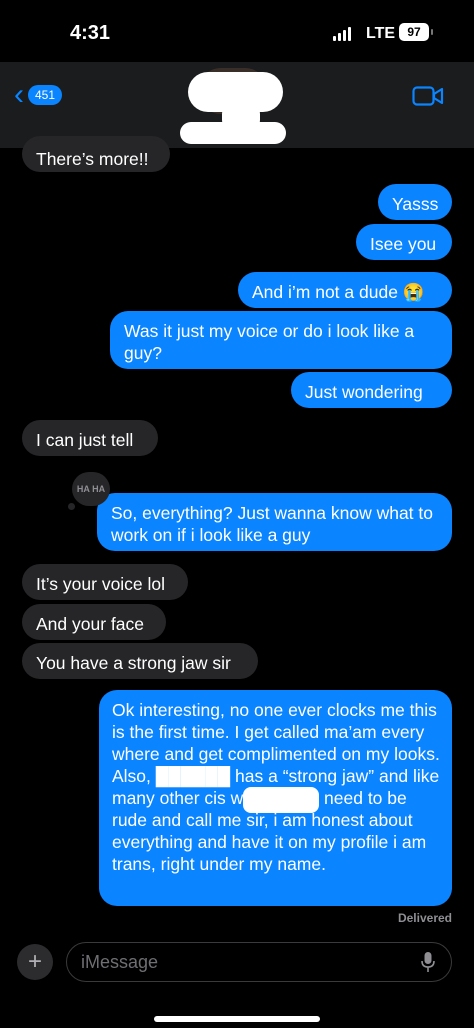 The height and width of the screenshot is (1028, 474). What do you see at coordinates (19, 94) in the screenshot?
I see `chevron-left-icon: ‹` at bounding box center [19, 94].